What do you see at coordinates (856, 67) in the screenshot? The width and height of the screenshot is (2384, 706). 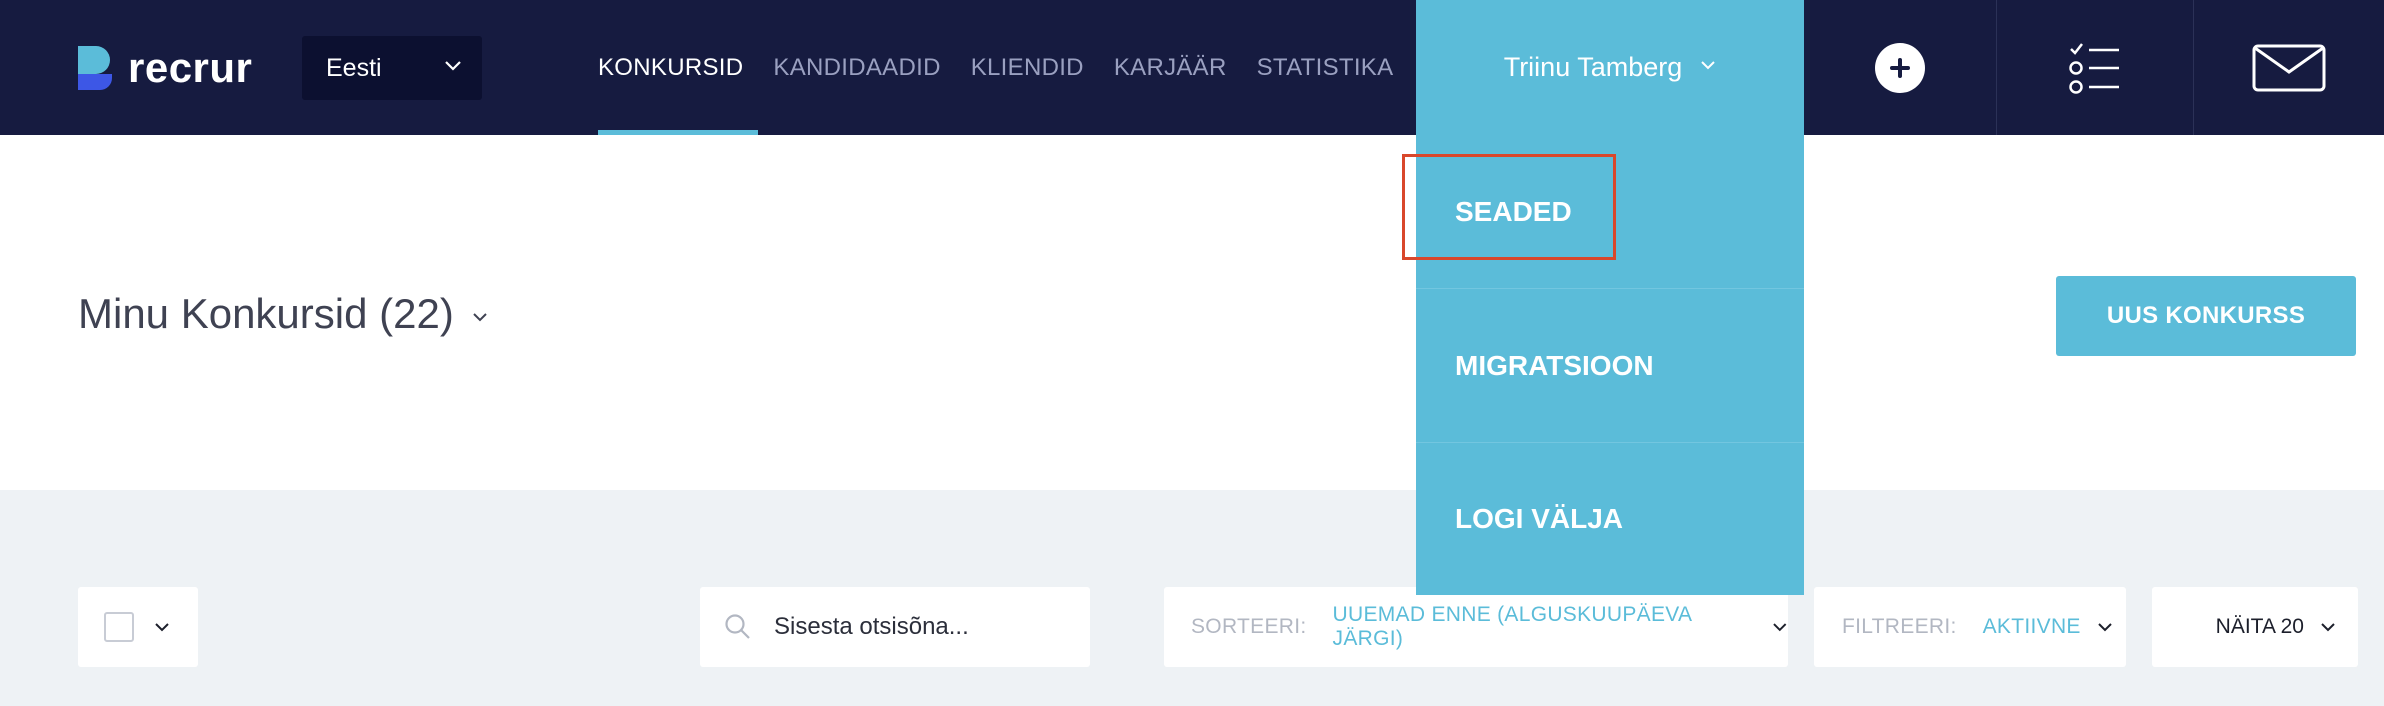 I see `nav-item-kandidaadid: KANDIDAADID` at bounding box center [856, 67].